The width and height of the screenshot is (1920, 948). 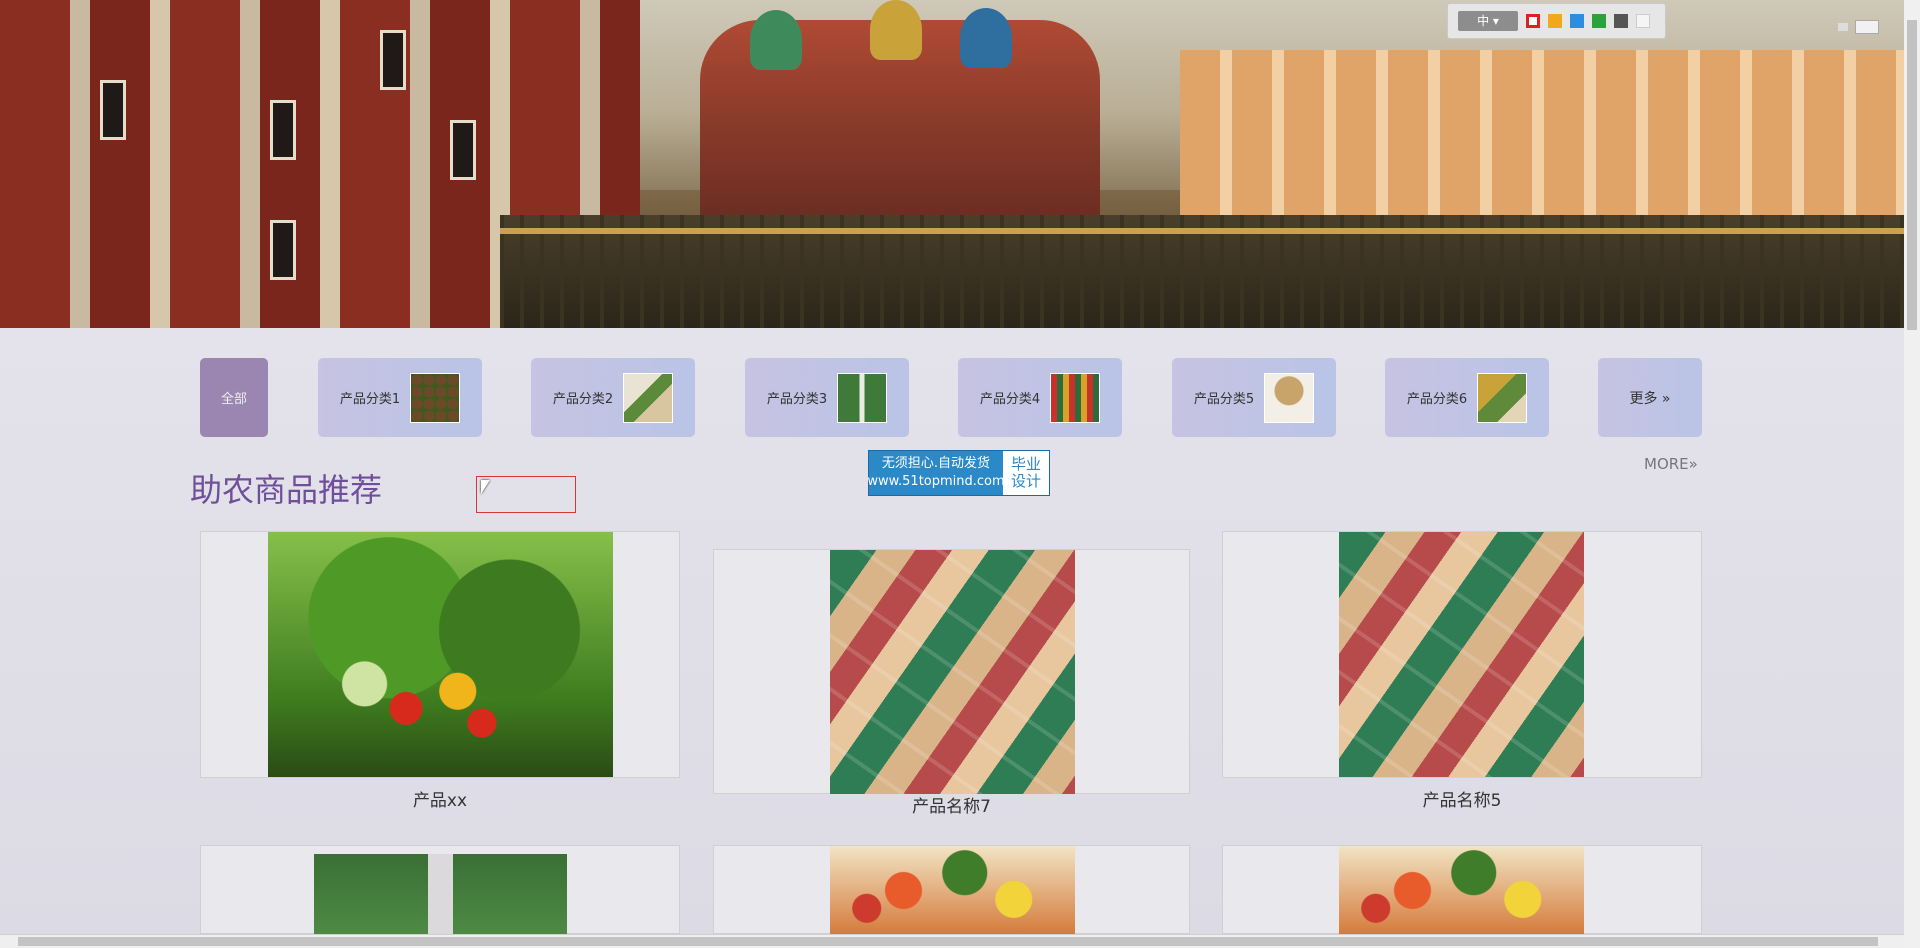 What do you see at coordinates (1010, 399) in the screenshot?
I see `category-label: 产品分类4` at bounding box center [1010, 399].